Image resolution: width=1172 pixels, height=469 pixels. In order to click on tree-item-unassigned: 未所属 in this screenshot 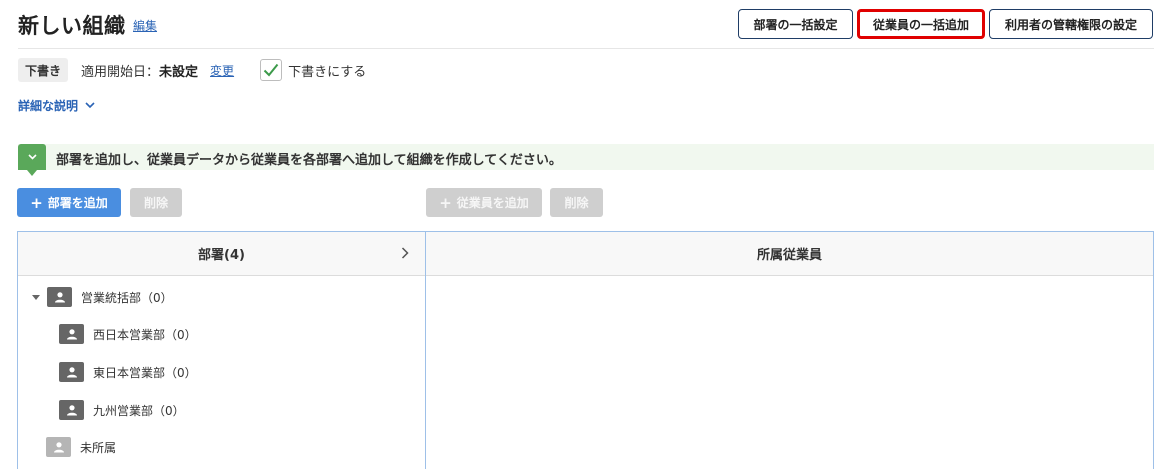, I will do `click(81, 447)`.